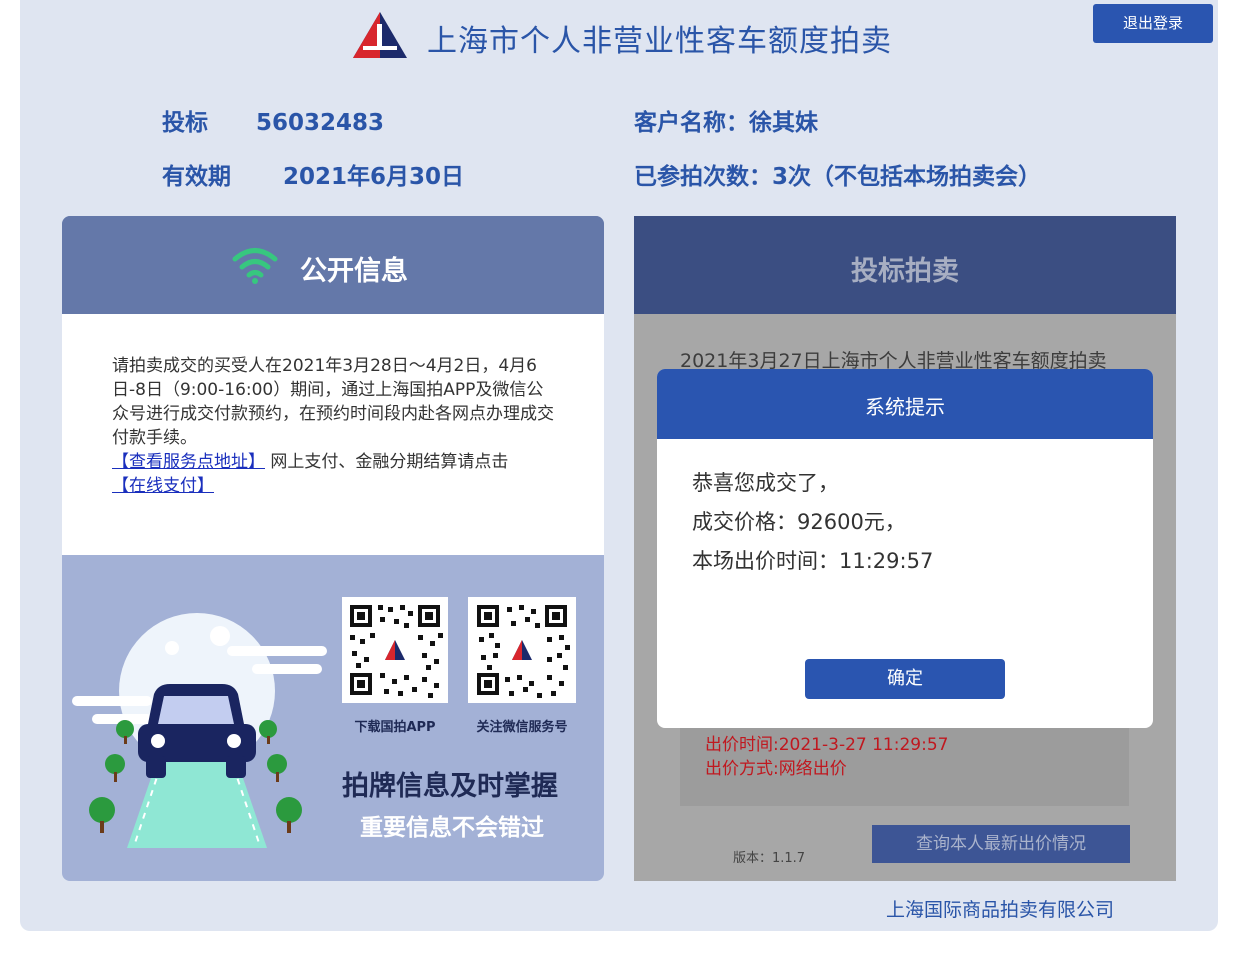 This screenshot has height=969, width=1238. Describe the element at coordinates (354, 271) in the screenshot. I see `public-info-title: 公开信息` at that location.